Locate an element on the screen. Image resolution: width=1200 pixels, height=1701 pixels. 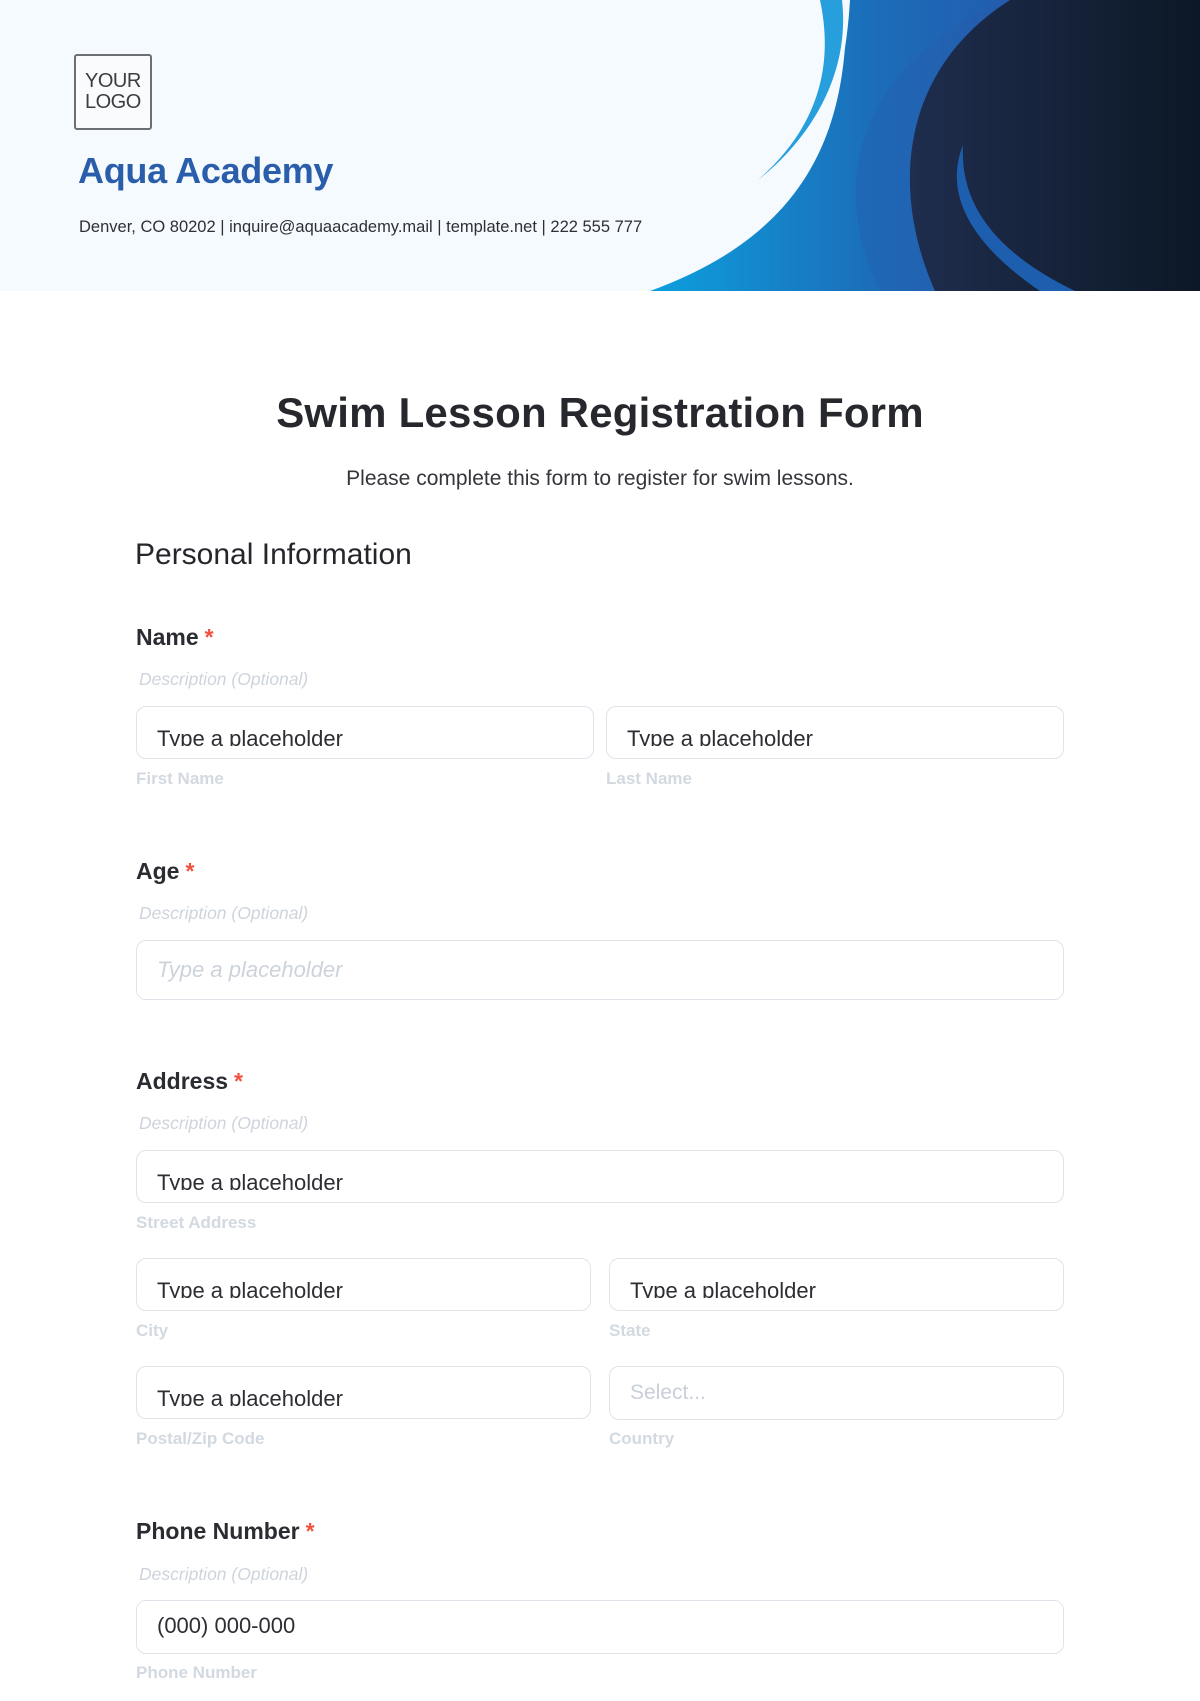
phone-number-description: Description (Optional) is located at coordinates (224, 1574).